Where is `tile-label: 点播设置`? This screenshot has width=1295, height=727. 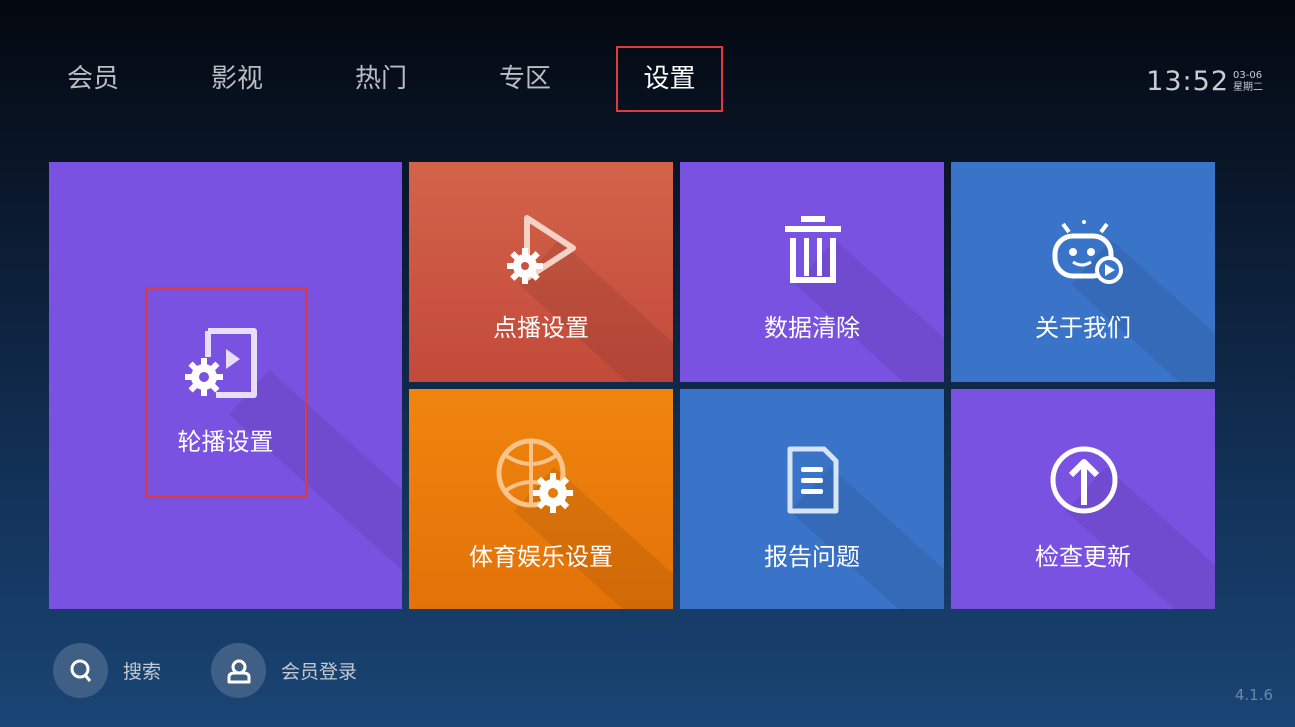
tile-label: 点播设置 is located at coordinates (541, 328).